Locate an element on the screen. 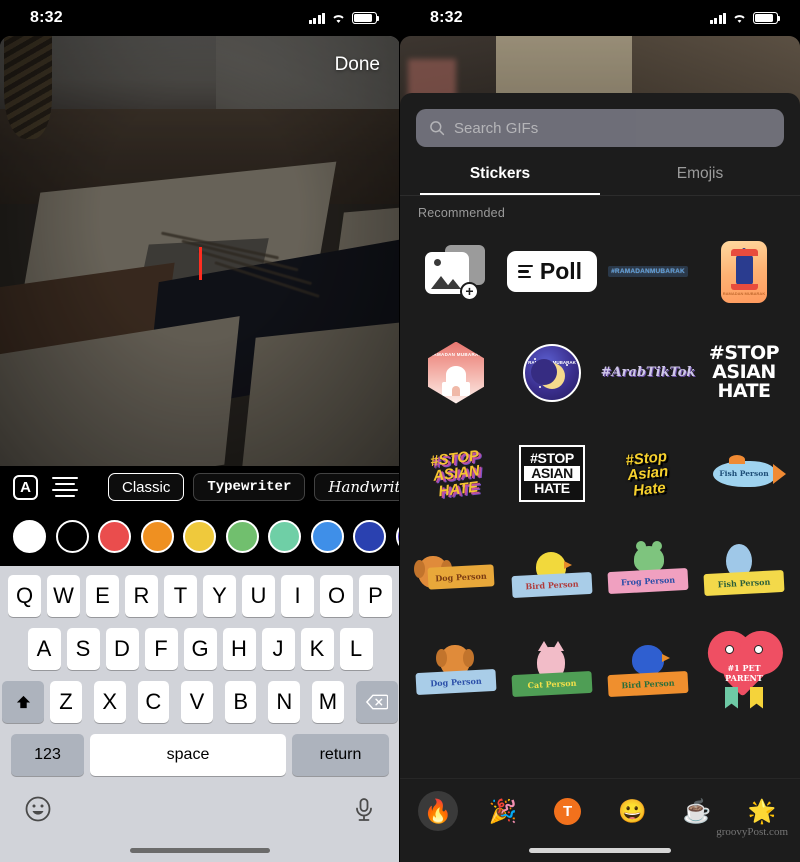  status-bar-time: 8:32 is located at coordinates (46, 17).